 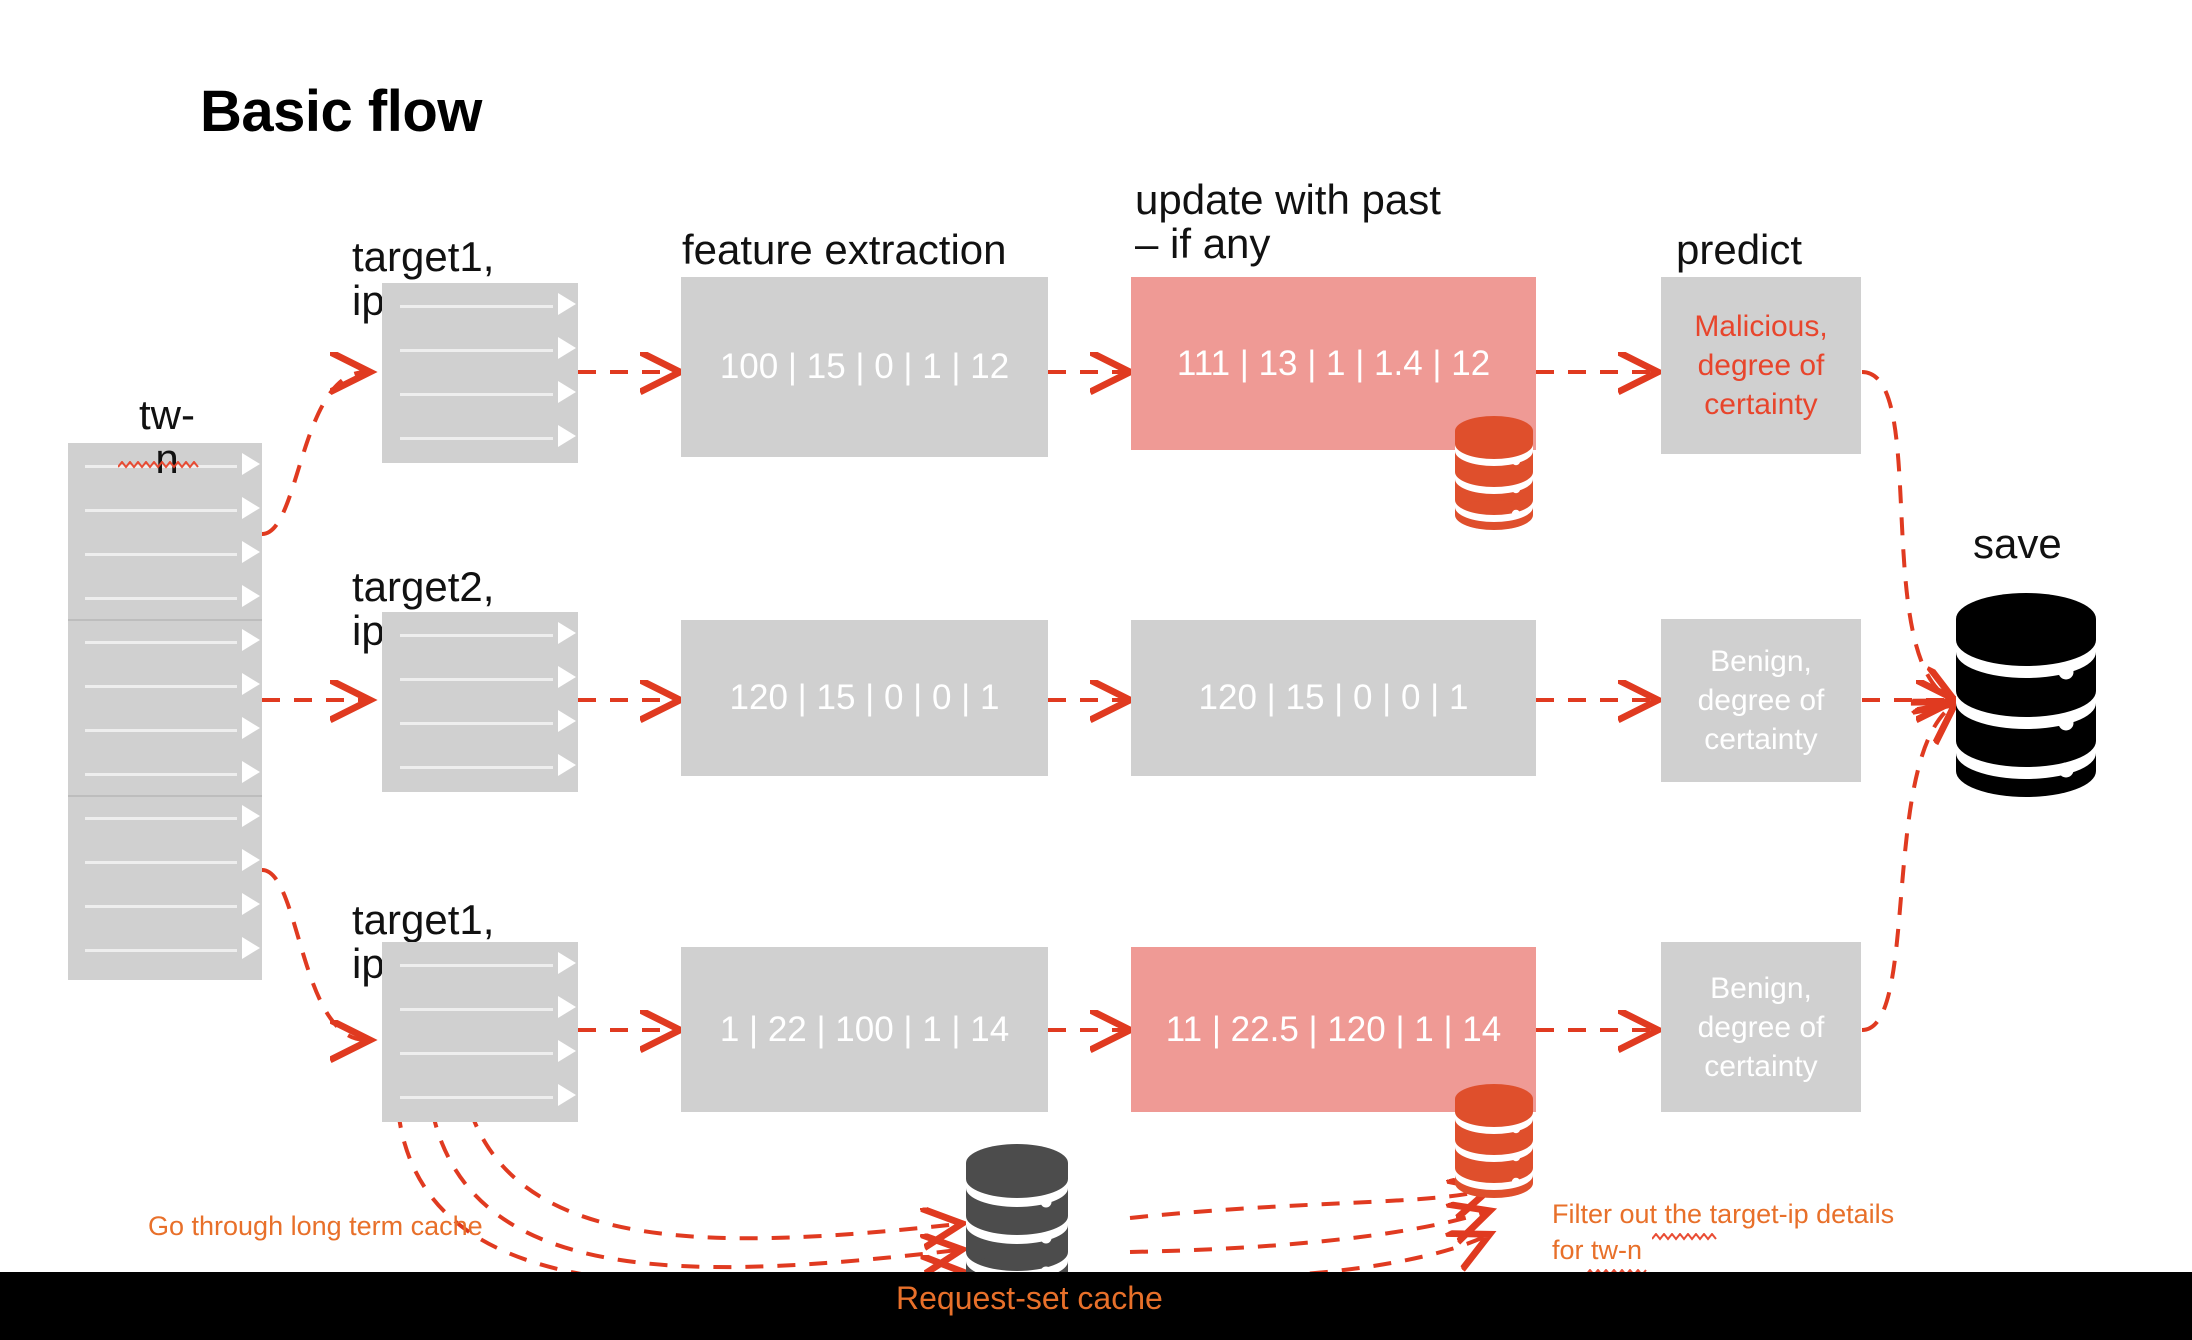 What do you see at coordinates (844, 249) in the screenshot?
I see `column-title-feature-extraction: feature extraction` at bounding box center [844, 249].